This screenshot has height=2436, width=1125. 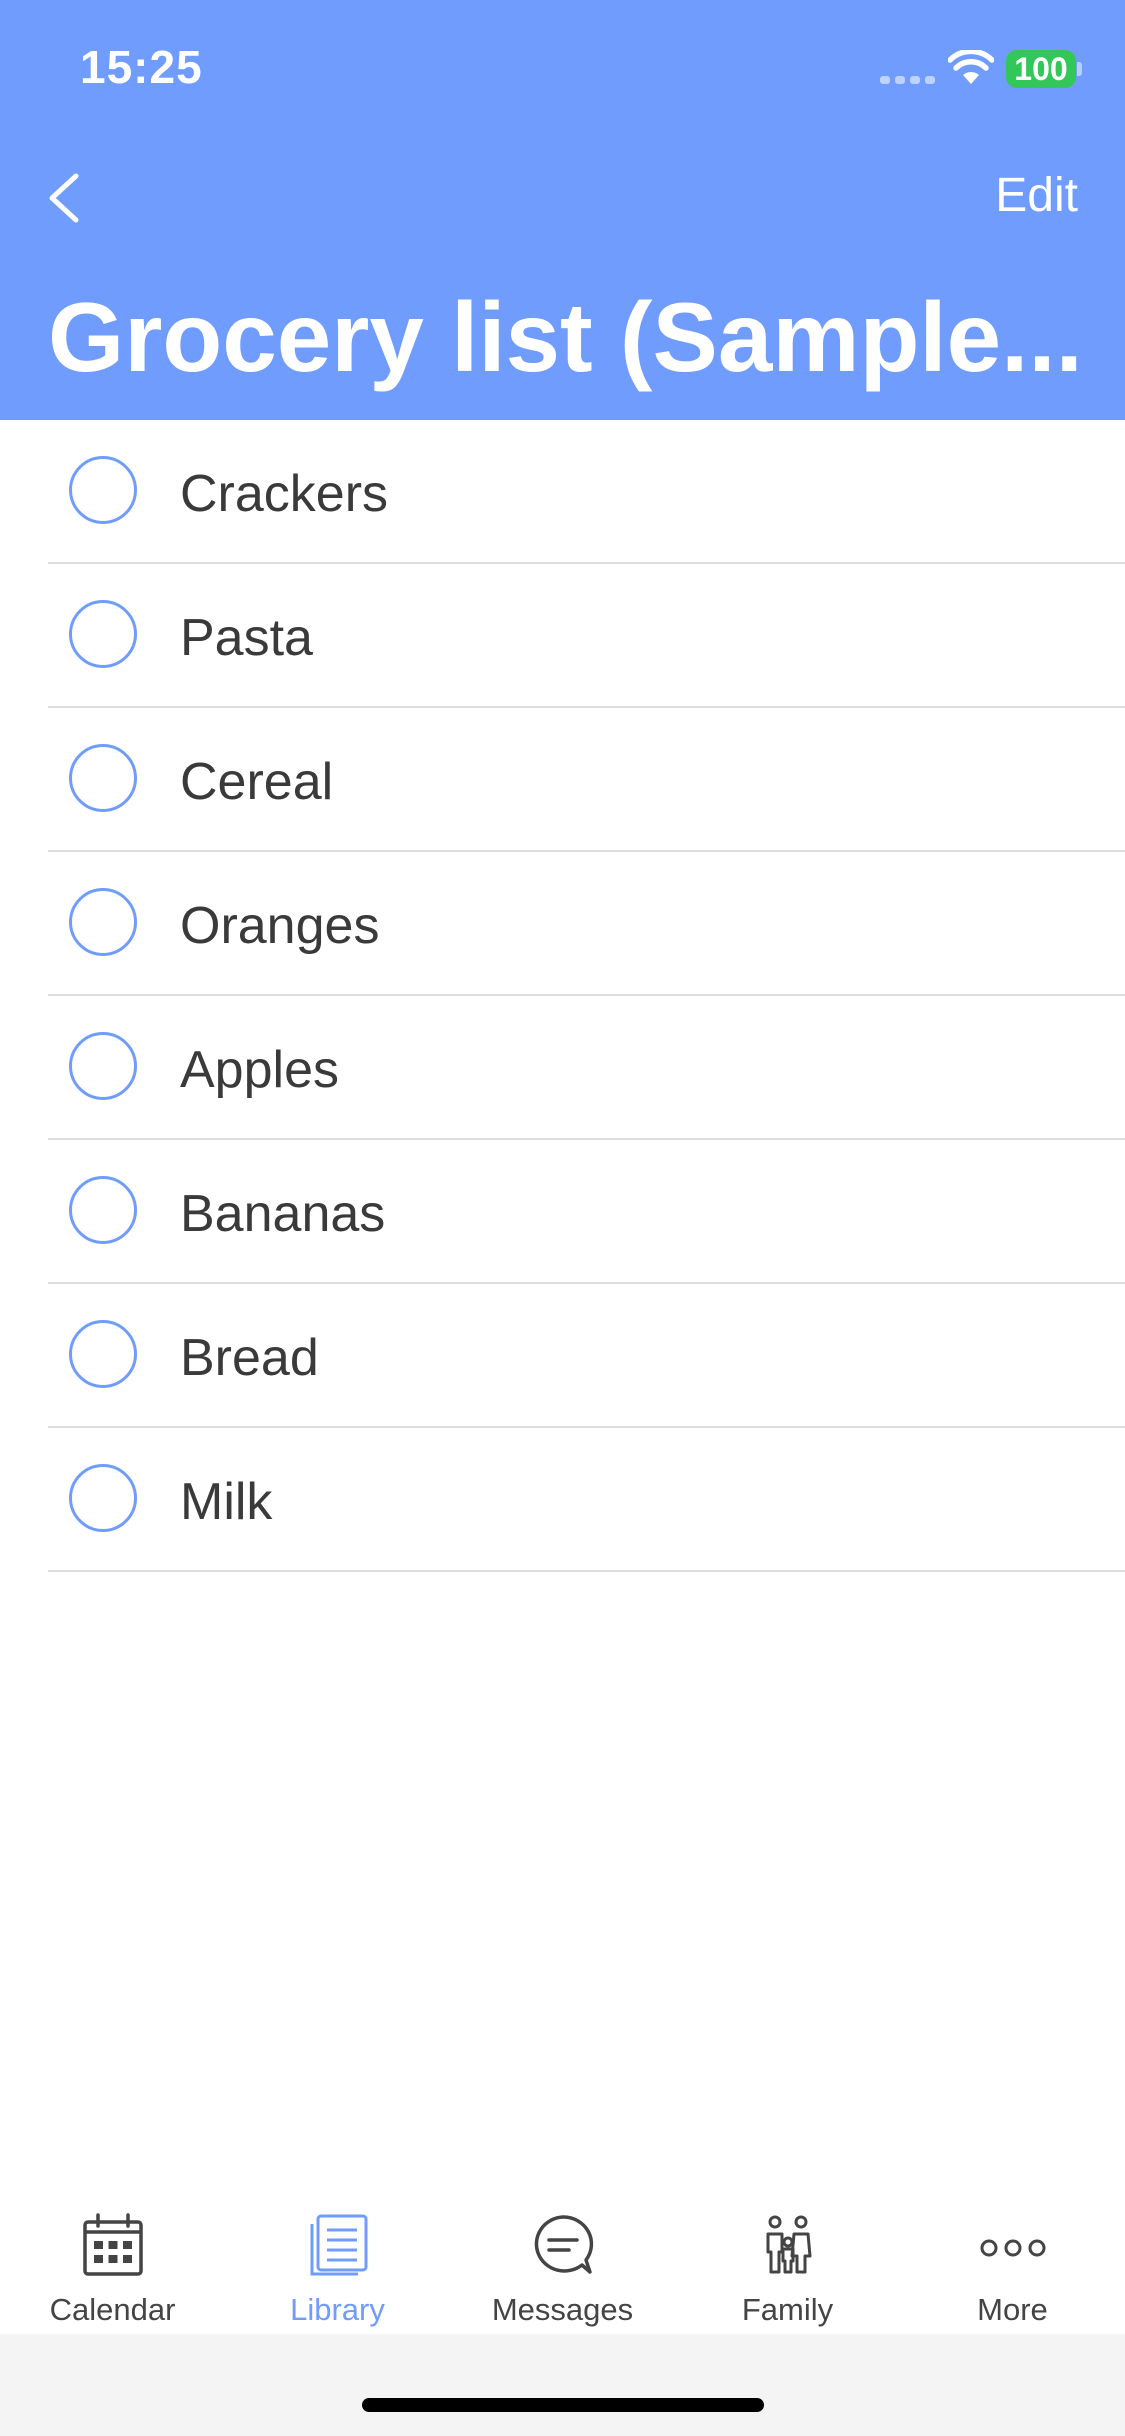 What do you see at coordinates (141, 67) in the screenshot?
I see `status-time: 15:25` at bounding box center [141, 67].